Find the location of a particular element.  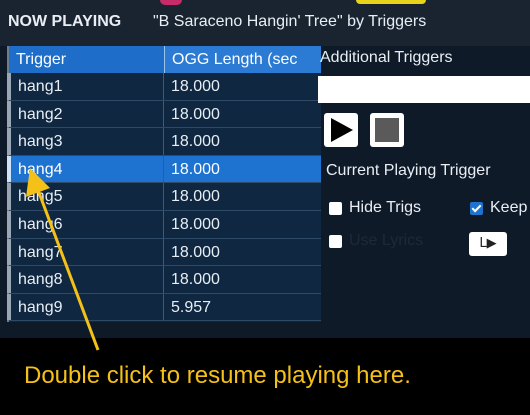

trigger-cell: hang8 is located at coordinates (85, 279).